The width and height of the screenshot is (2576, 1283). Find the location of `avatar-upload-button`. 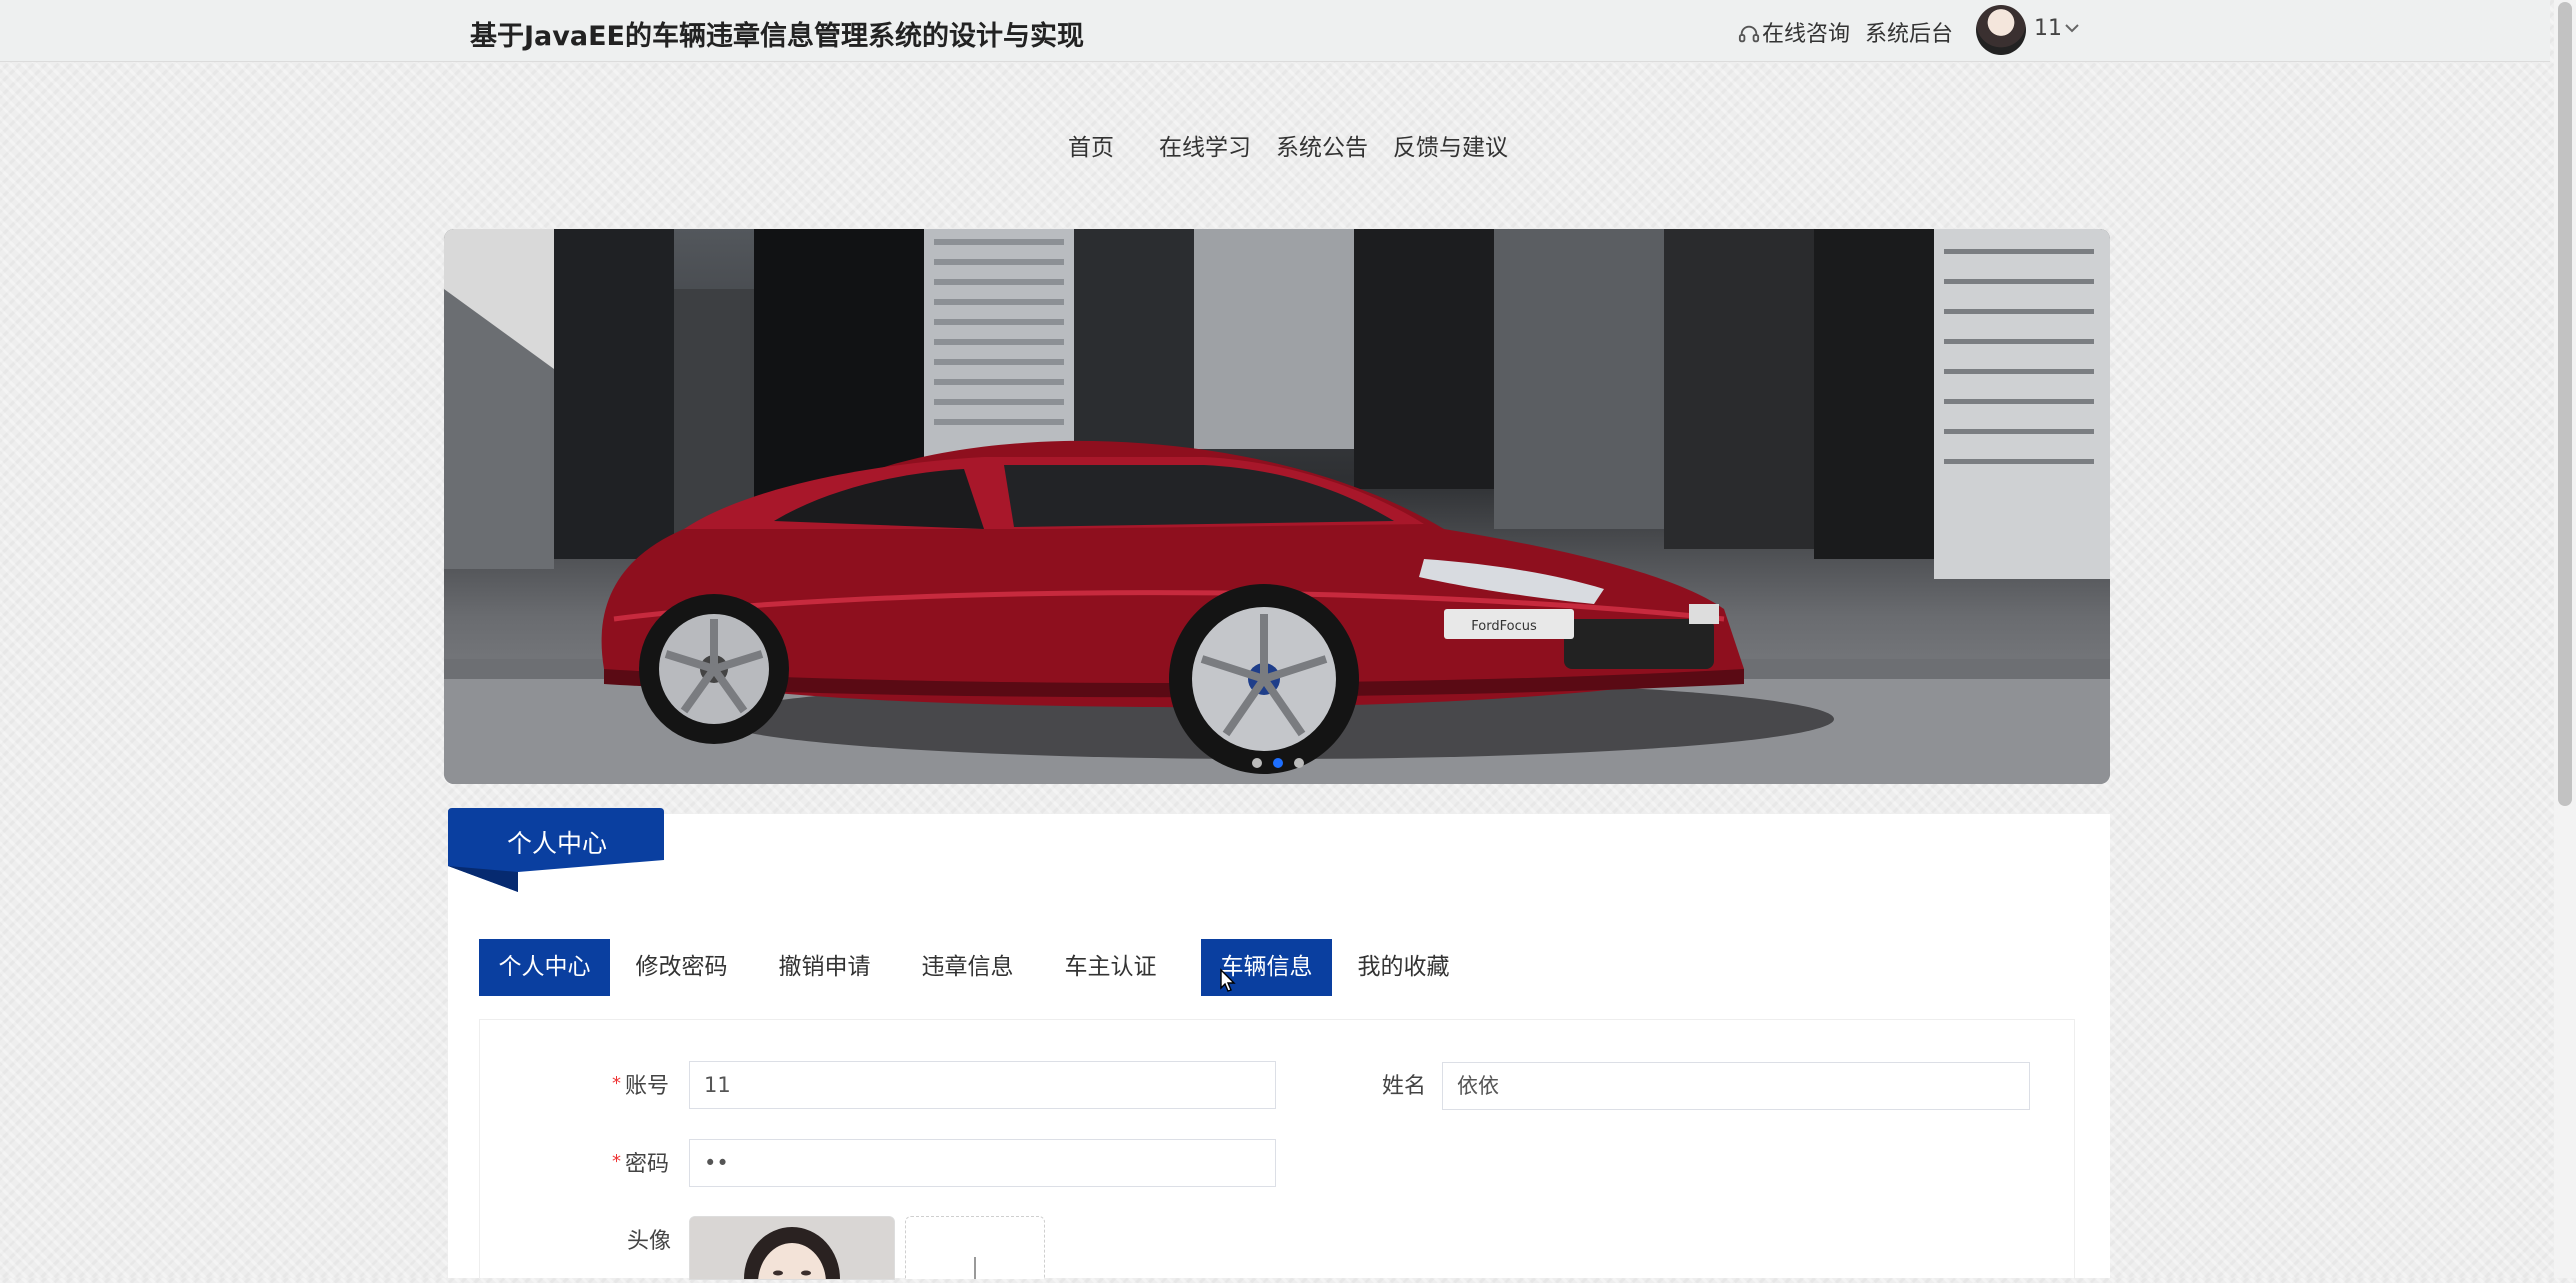

avatar-upload-button is located at coordinates (975, 1247).